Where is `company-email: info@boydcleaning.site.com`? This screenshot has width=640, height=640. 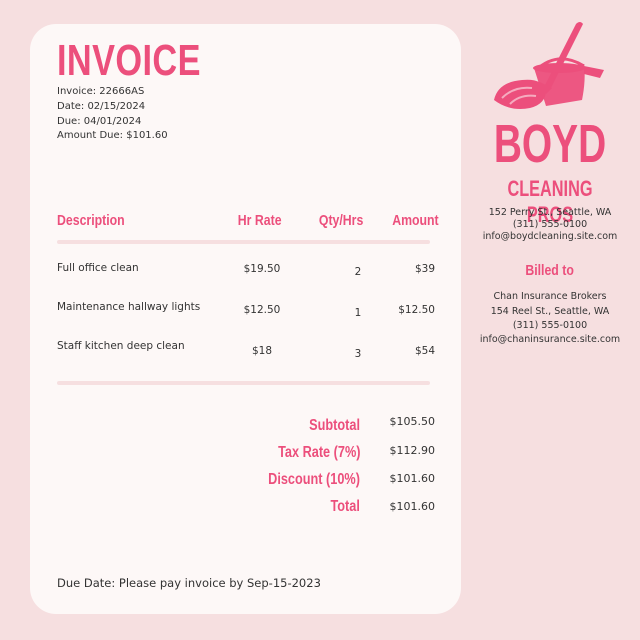
company-email: info@boydcleaning.site.com is located at coordinates (550, 236).